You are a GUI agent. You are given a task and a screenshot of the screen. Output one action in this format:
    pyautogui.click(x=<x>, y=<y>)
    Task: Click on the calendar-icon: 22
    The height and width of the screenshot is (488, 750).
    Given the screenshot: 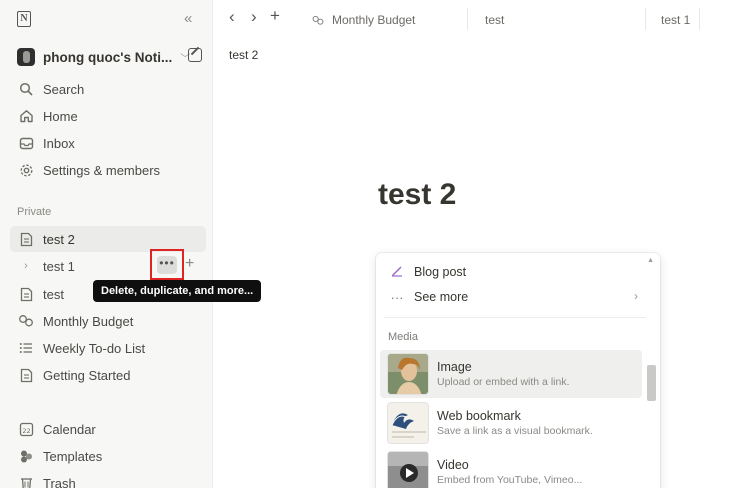 What is the action you would take?
    pyautogui.click(x=26, y=429)
    